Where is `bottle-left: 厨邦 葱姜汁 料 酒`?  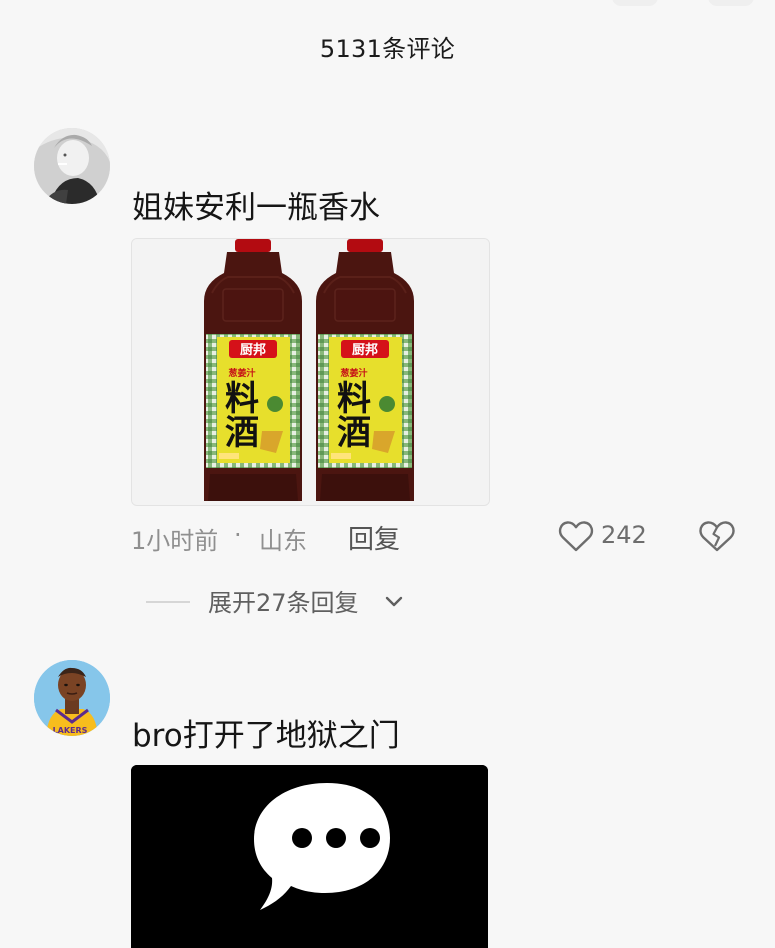
bottle-left: 厨邦 葱姜汁 料 酒 is located at coordinates (253, 370).